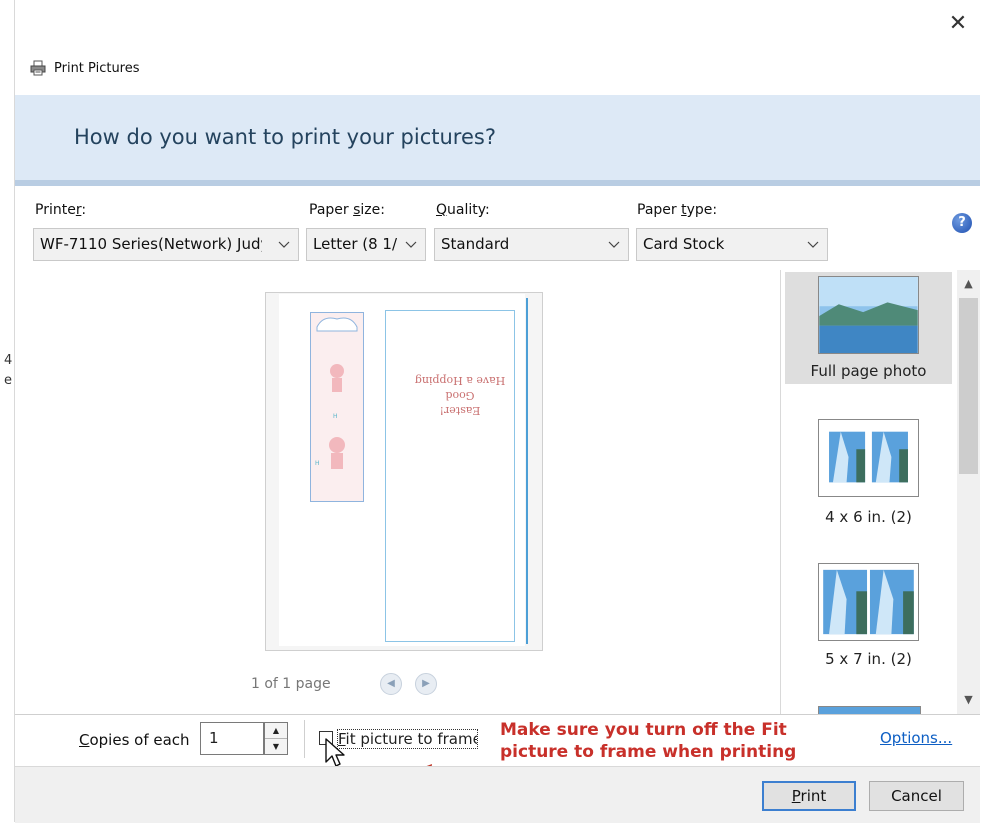  Describe the element at coordinates (8, 360) in the screenshot. I see `background-fragment: 4` at that location.